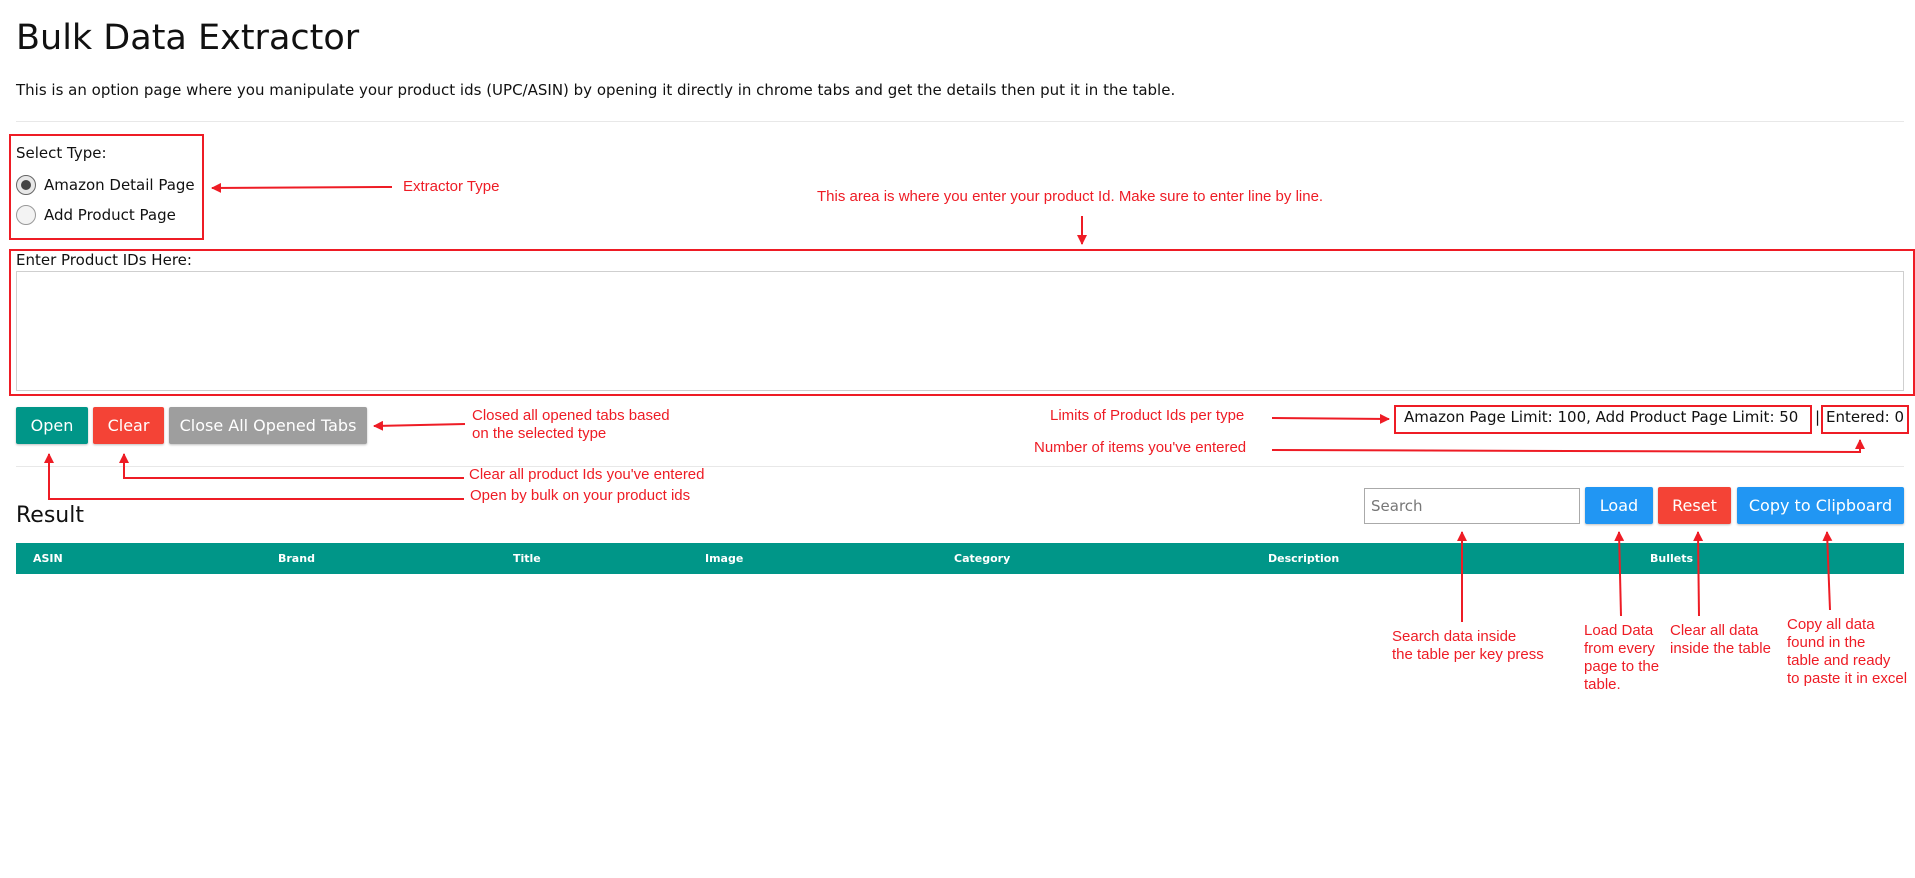  I want to click on arrow-clear-ids, so click(291, 466).